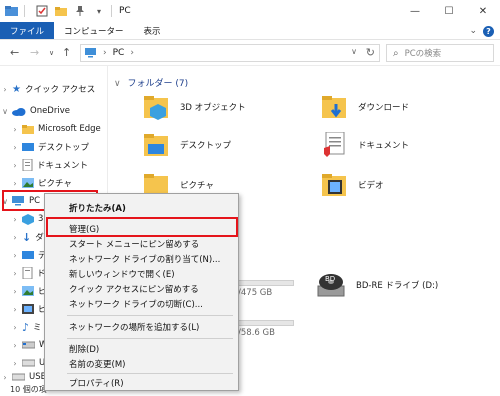  I want to click on drive-usage-bar, so click(266, 283).